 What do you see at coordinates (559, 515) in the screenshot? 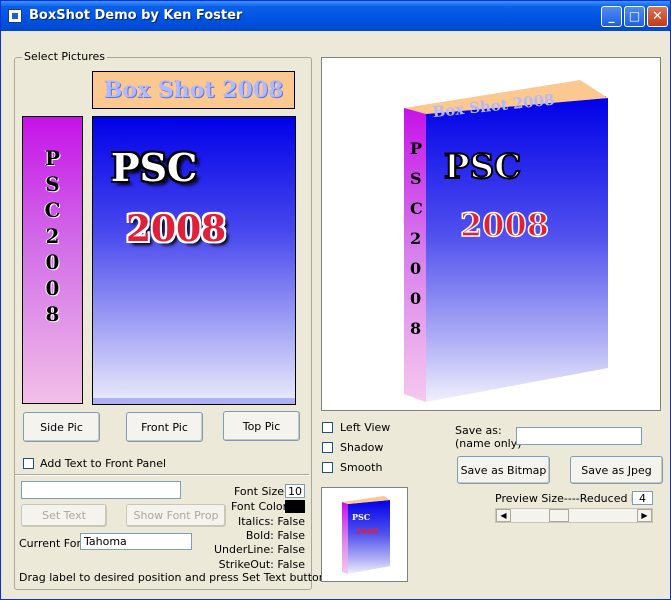
I see `slider-thumb` at bounding box center [559, 515].